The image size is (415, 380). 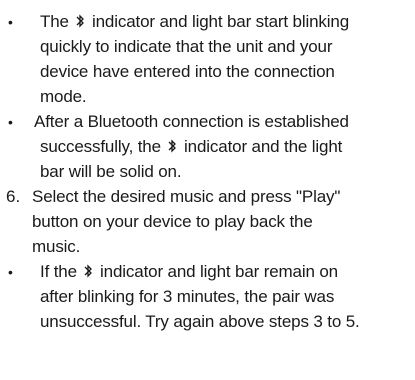 What do you see at coordinates (187, 71) in the screenshot?
I see `instruction-line: device have entered into the connection` at bounding box center [187, 71].